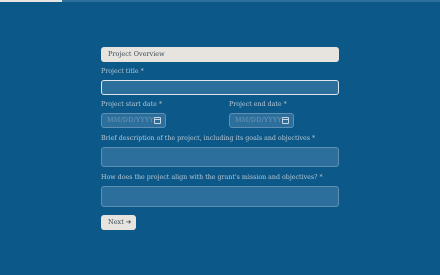 The width and height of the screenshot is (440, 275). Describe the element at coordinates (129, 104) in the screenshot. I see `start-date-label-text: Project start date` at that location.